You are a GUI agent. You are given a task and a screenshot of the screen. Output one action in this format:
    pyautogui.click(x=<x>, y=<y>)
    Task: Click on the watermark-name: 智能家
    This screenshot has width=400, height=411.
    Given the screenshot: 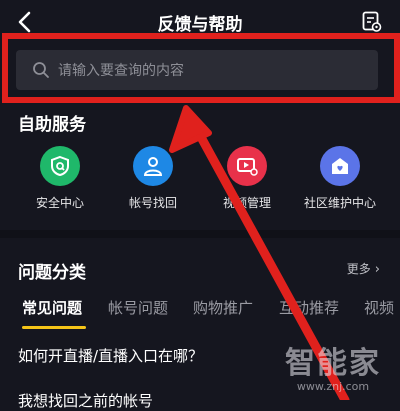 What is the action you would take?
    pyautogui.click(x=333, y=363)
    